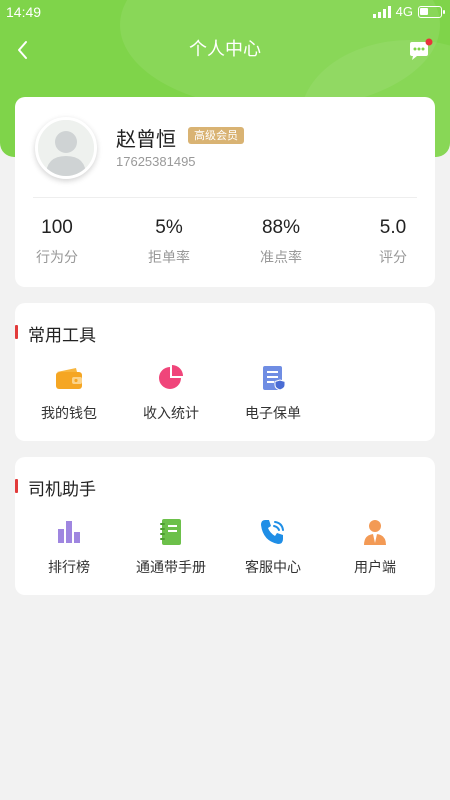 This screenshot has height=800, width=450. I want to click on divider, so click(225, 197).